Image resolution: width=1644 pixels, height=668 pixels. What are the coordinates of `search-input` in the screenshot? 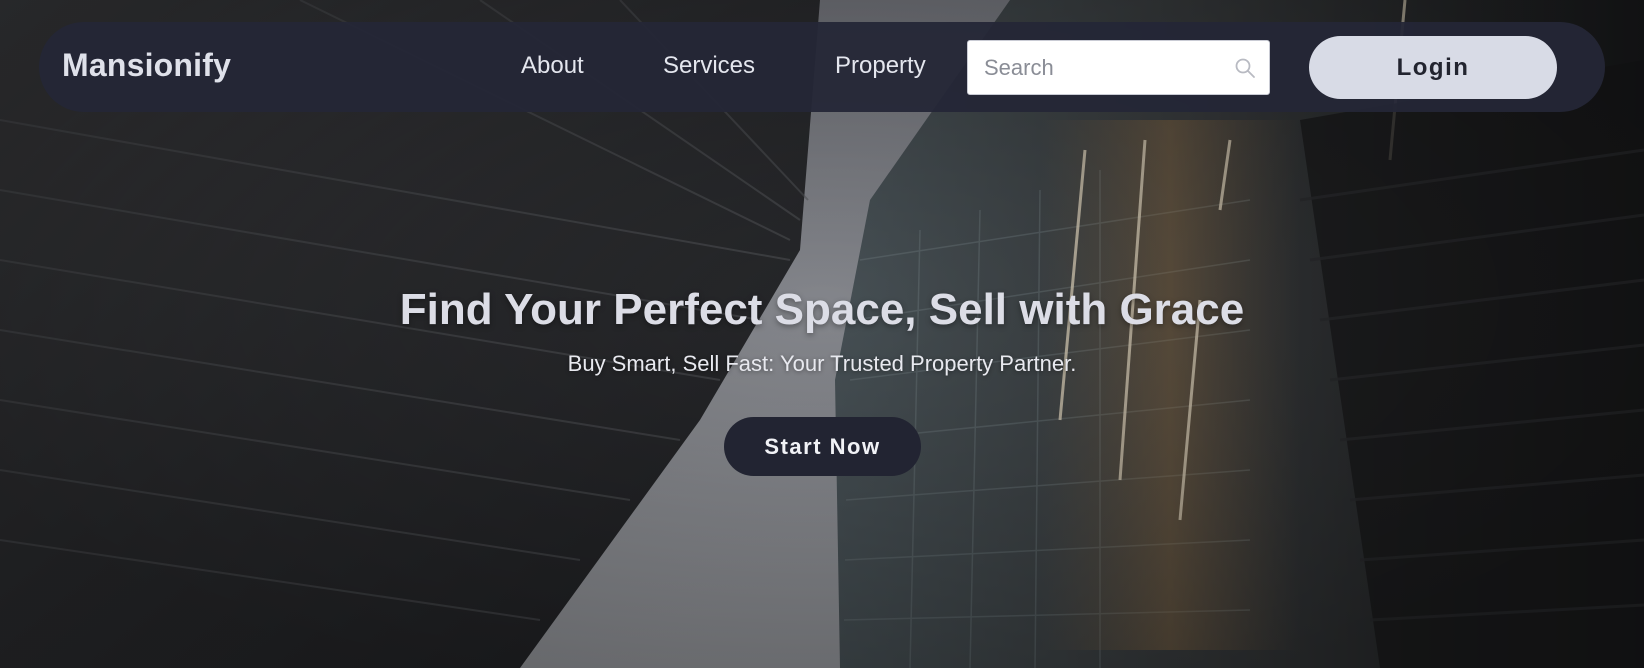 It's located at (1118, 67).